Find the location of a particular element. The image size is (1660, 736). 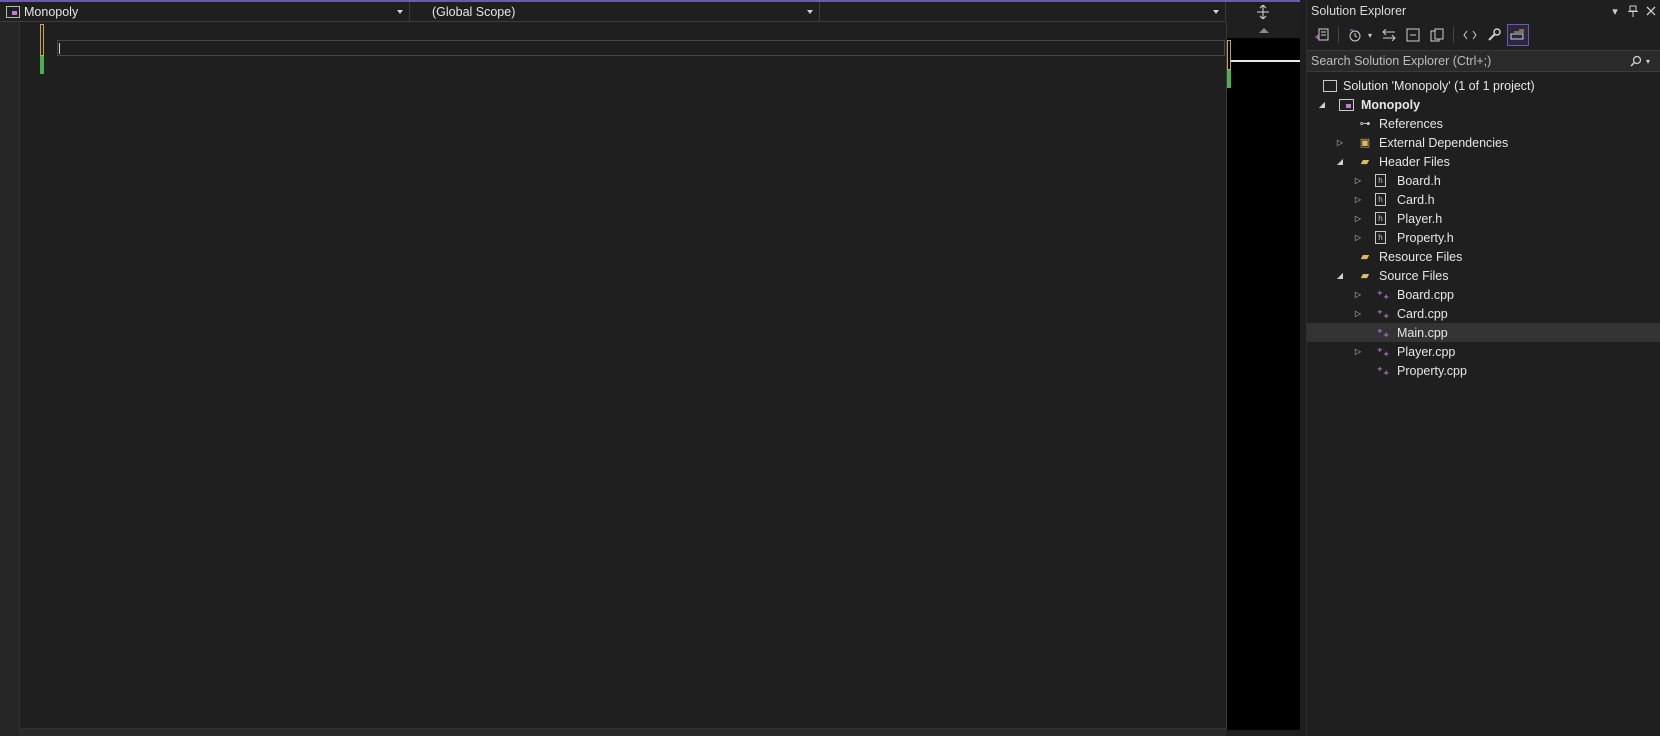

split-icon is located at coordinates (1263, 12).